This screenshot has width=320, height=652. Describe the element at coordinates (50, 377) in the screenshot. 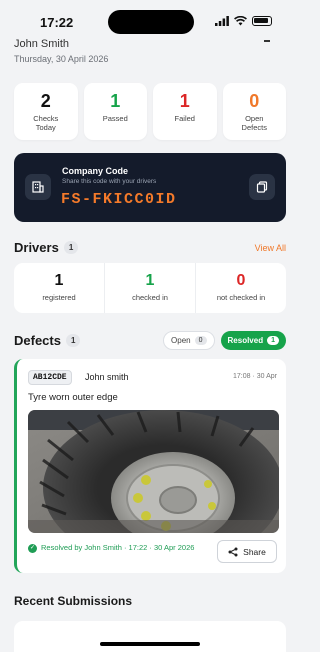

I see `vehicle-plate: AB12CDE` at that location.